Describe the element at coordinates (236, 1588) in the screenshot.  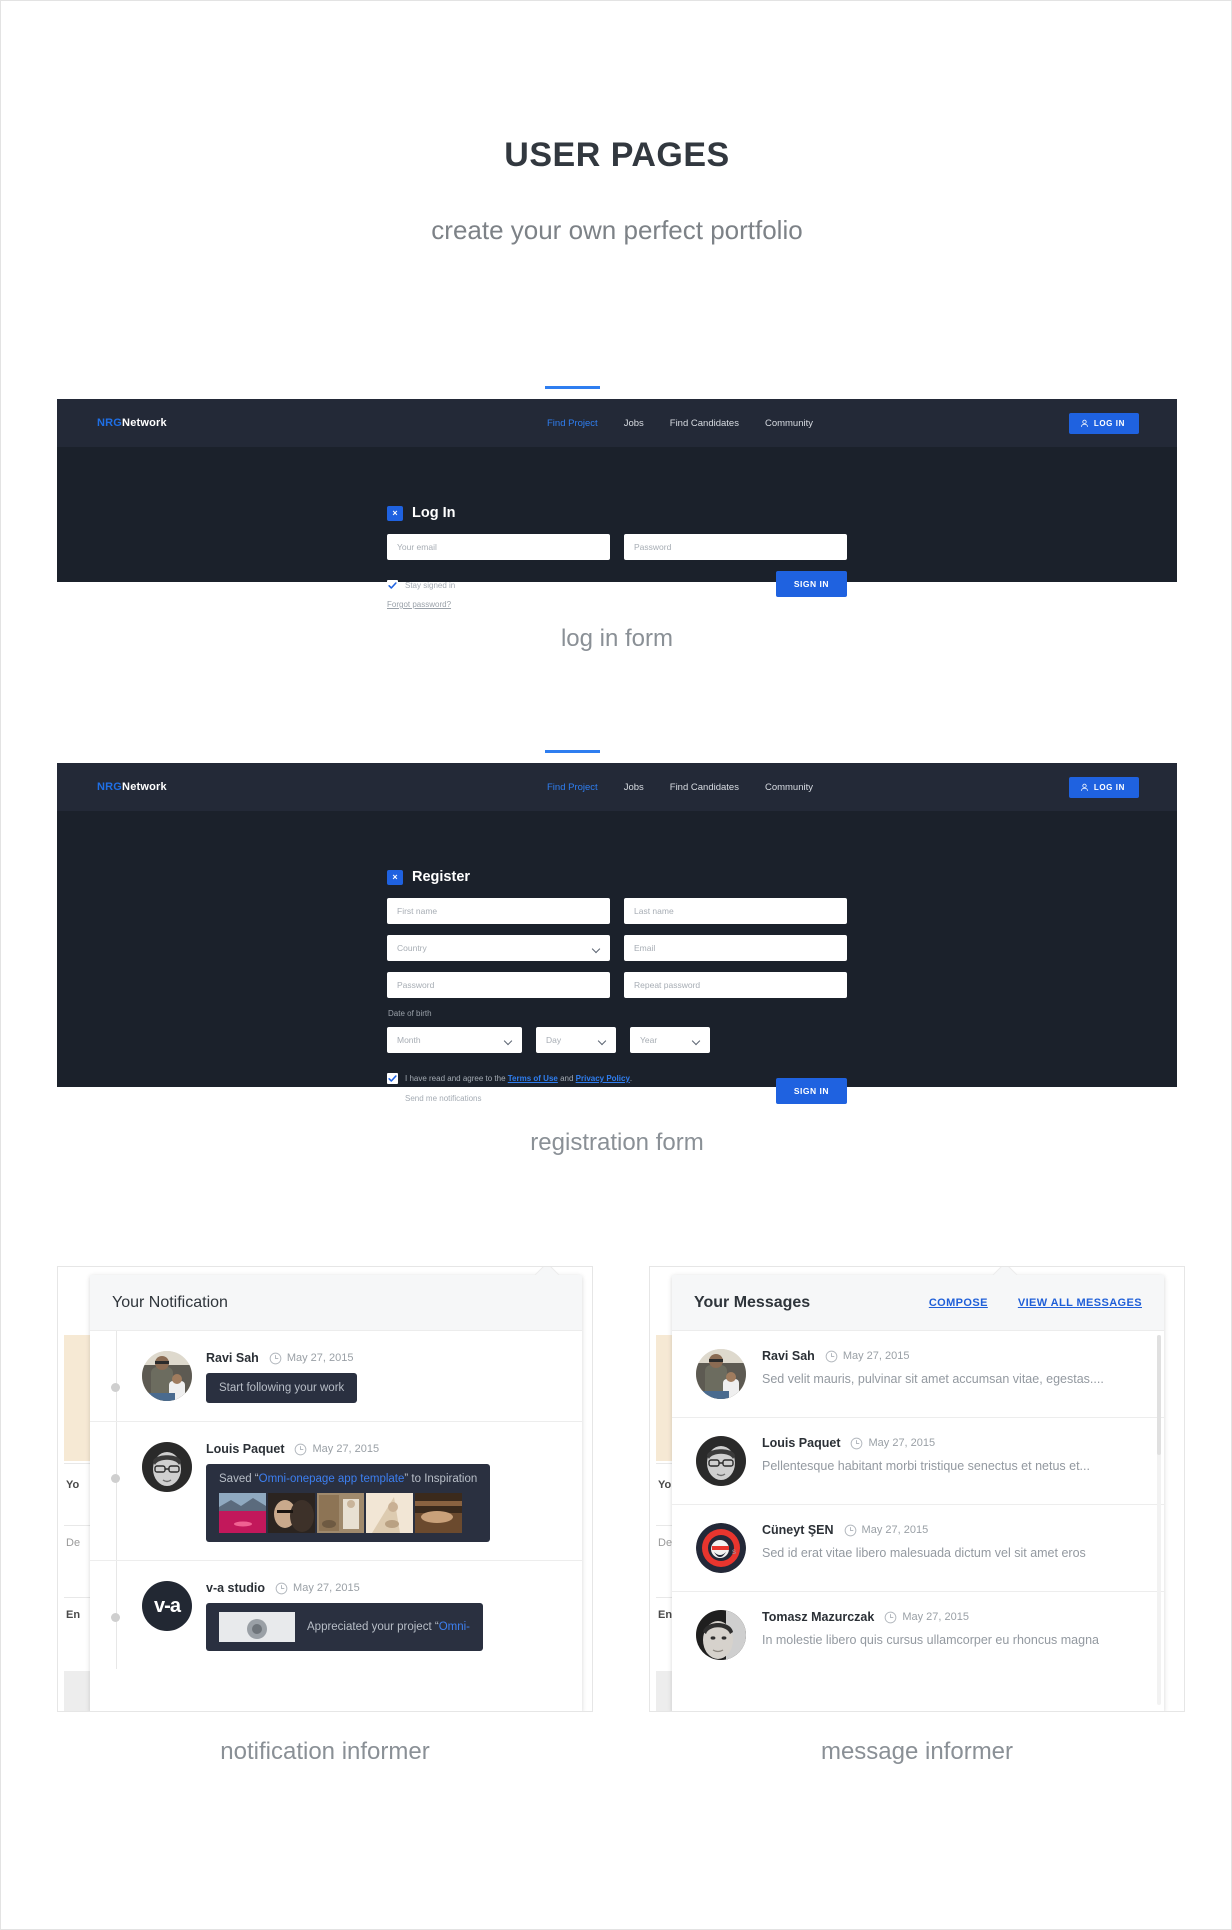
I see `notification-author: v-a studio` at that location.